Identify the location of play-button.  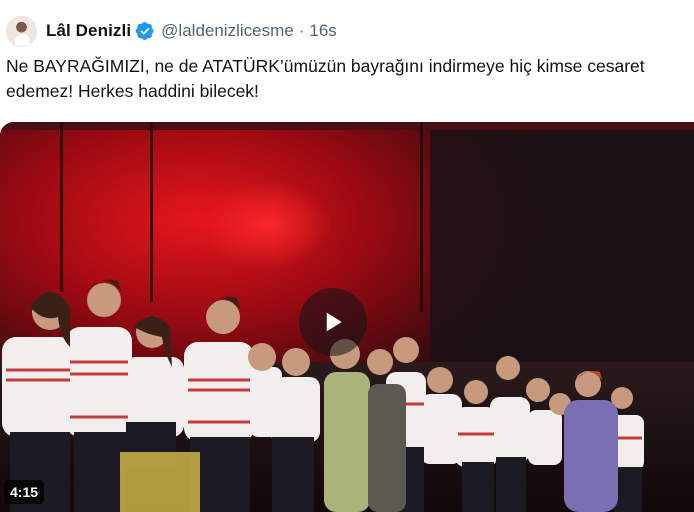
(333, 322).